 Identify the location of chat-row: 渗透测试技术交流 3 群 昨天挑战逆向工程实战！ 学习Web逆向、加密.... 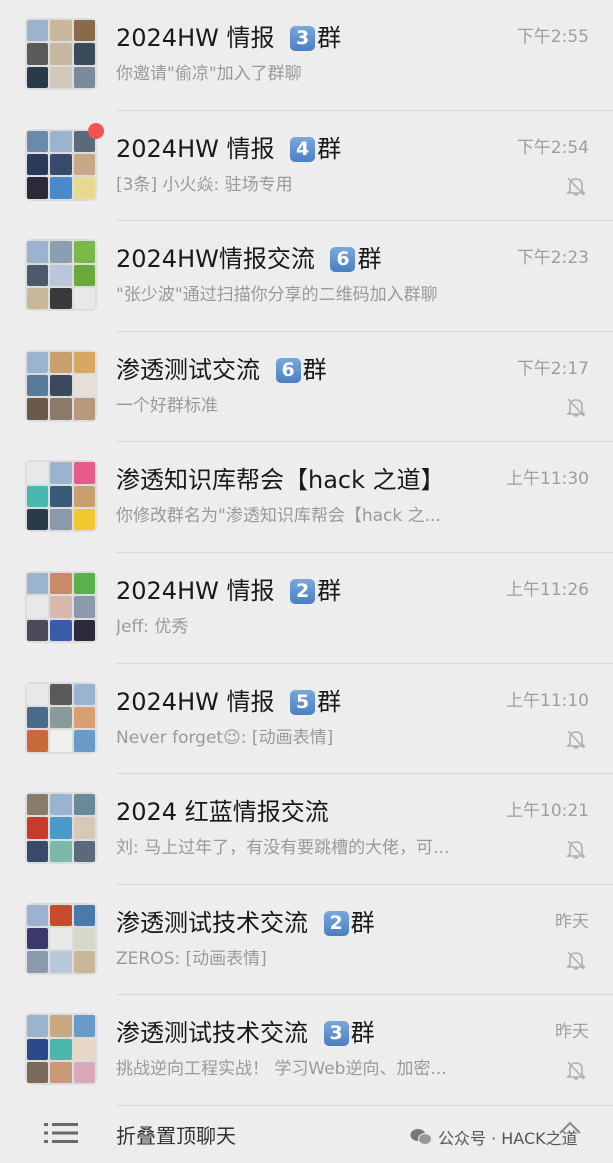
(306, 1050).